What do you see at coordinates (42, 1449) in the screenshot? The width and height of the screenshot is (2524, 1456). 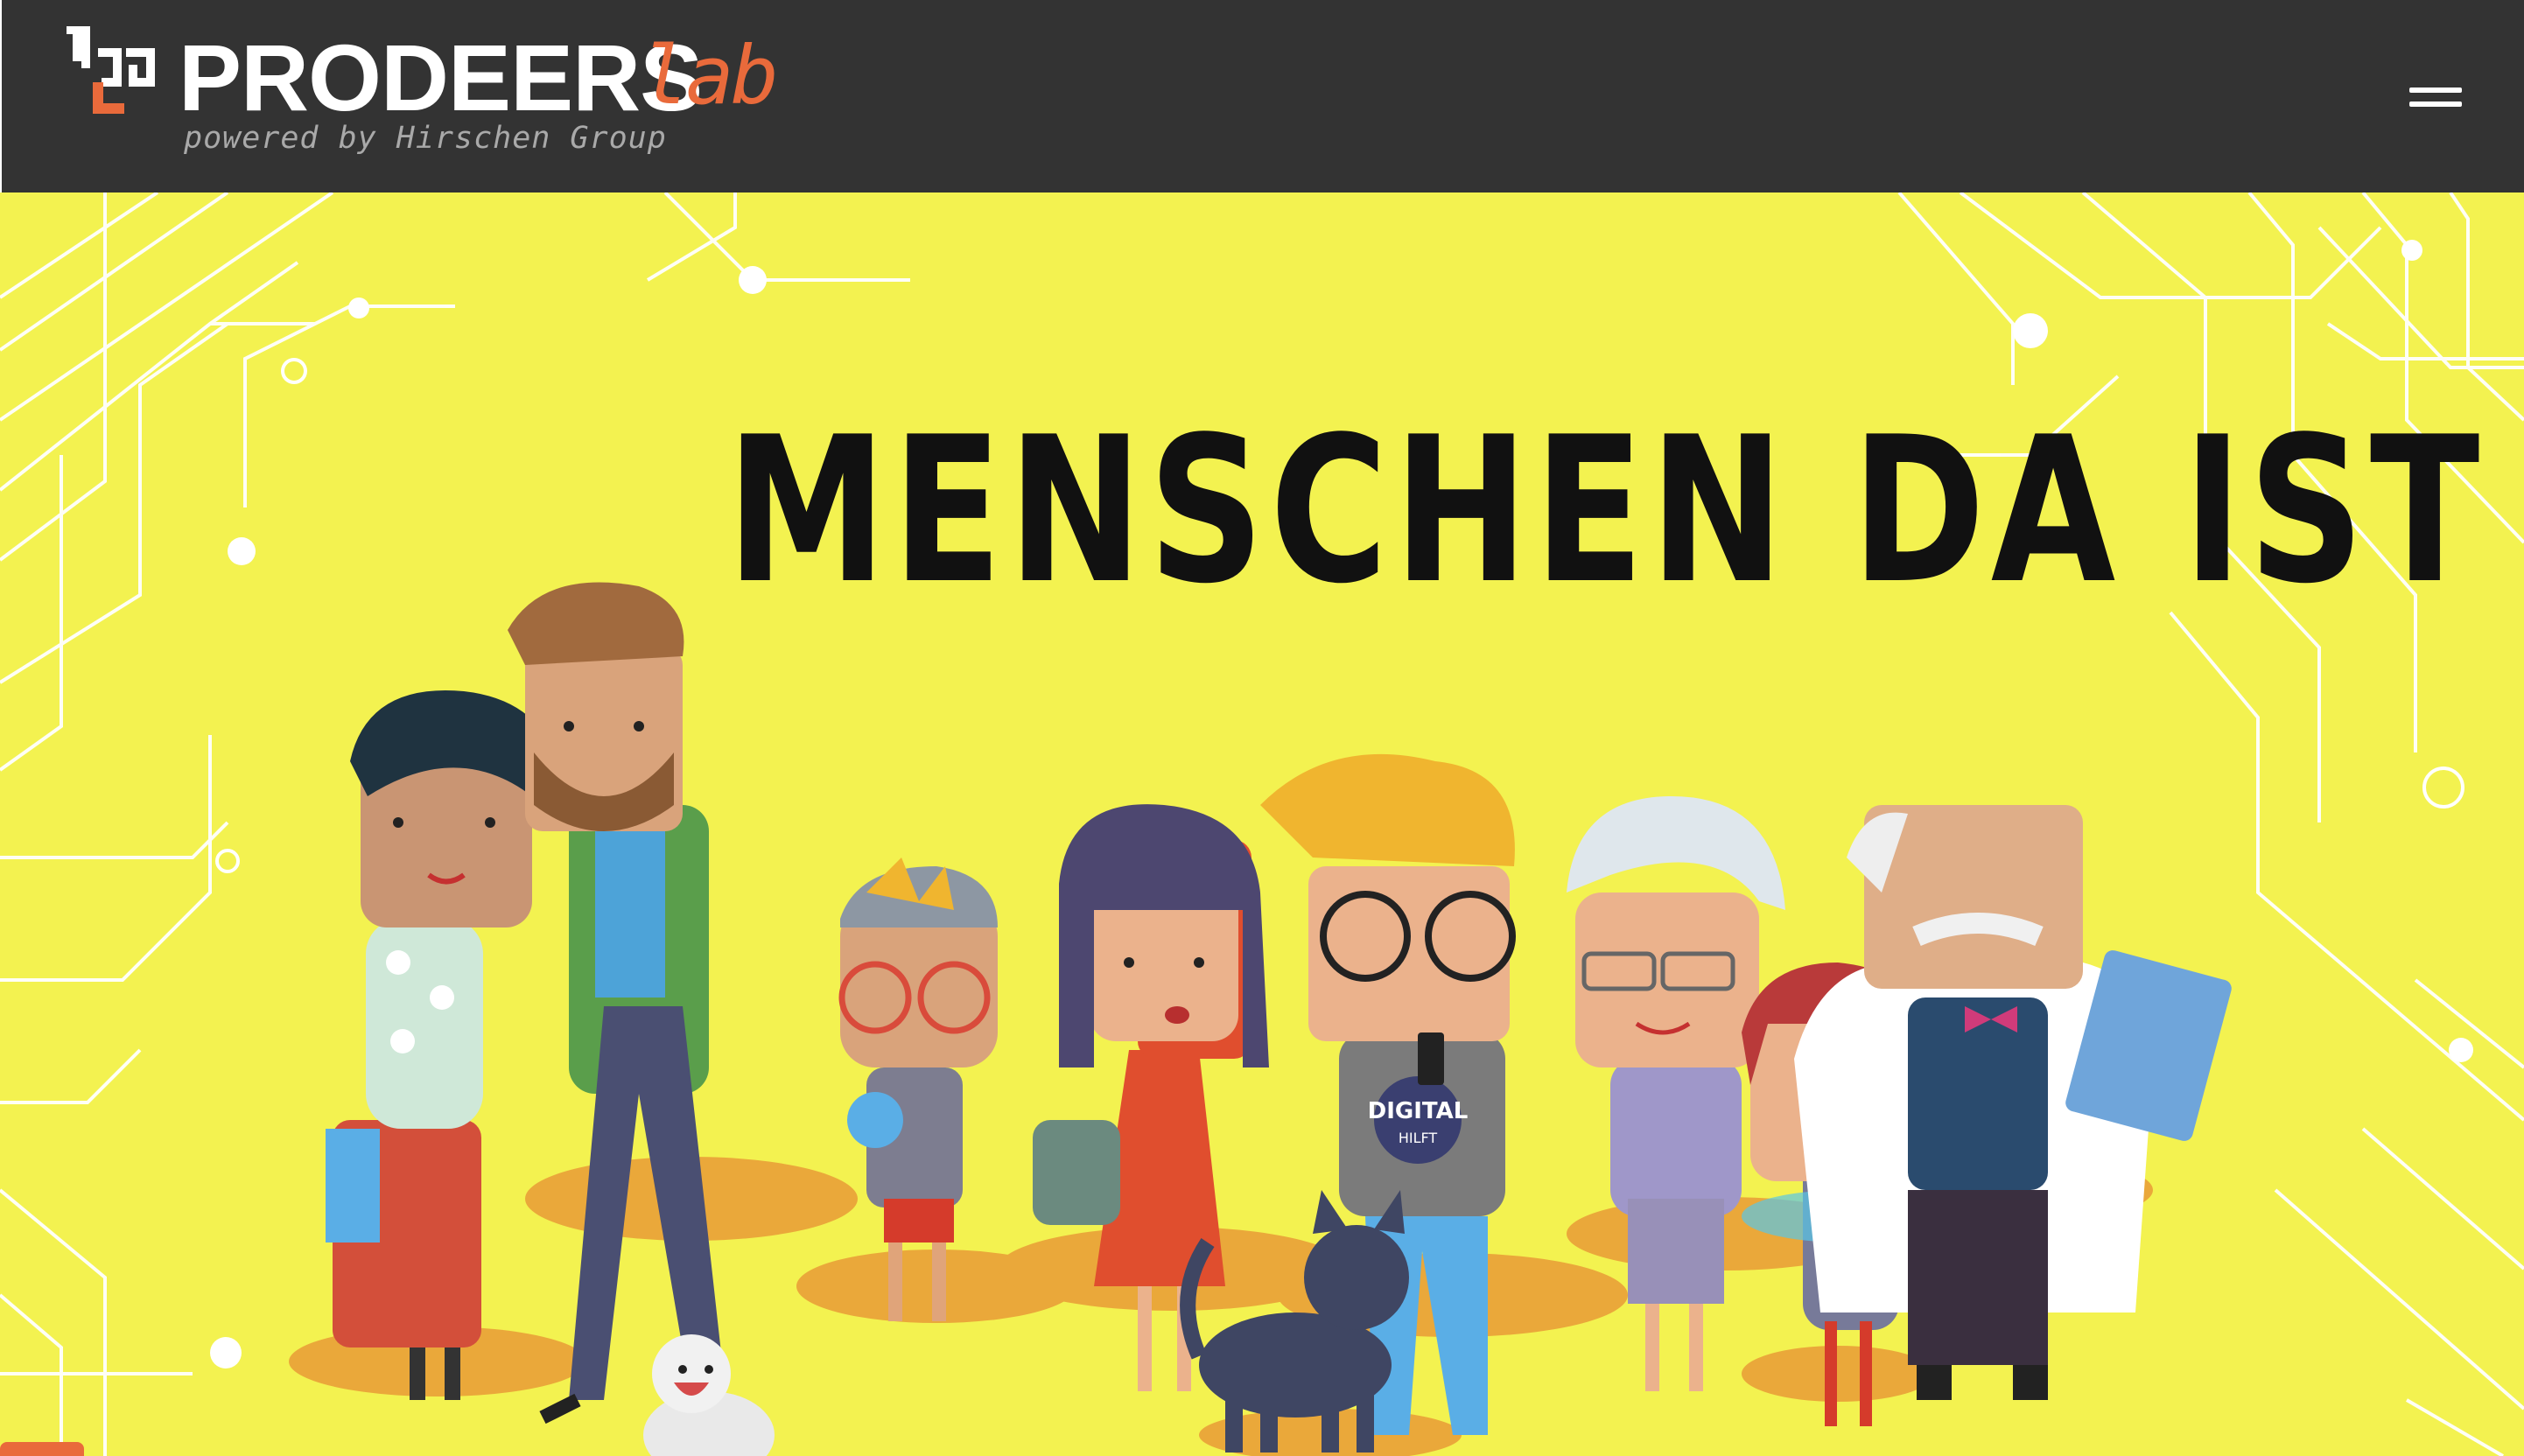 I see `feedback-tab` at bounding box center [42, 1449].